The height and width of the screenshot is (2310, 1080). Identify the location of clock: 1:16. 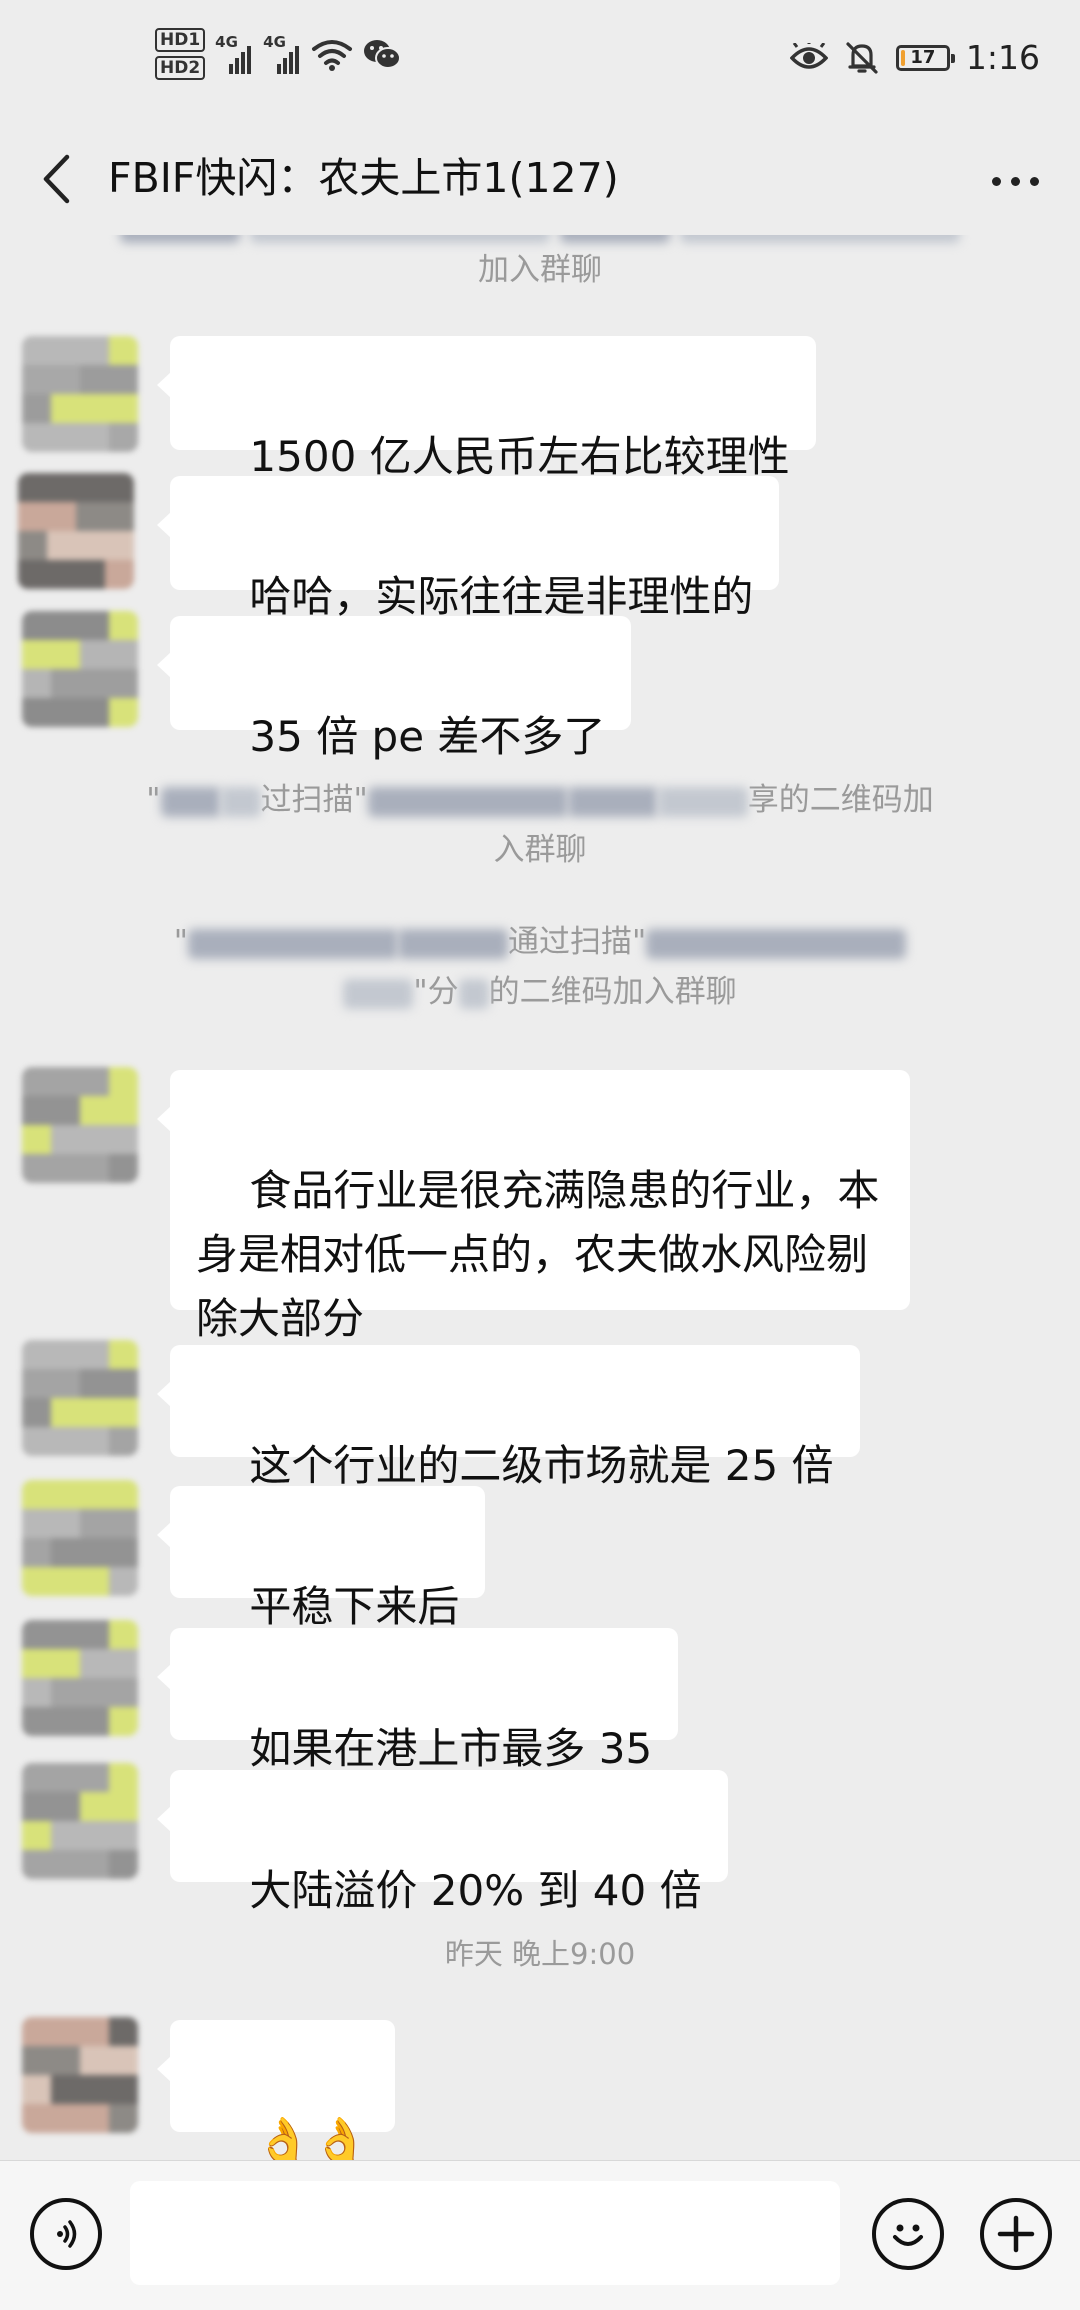
(1002, 57).